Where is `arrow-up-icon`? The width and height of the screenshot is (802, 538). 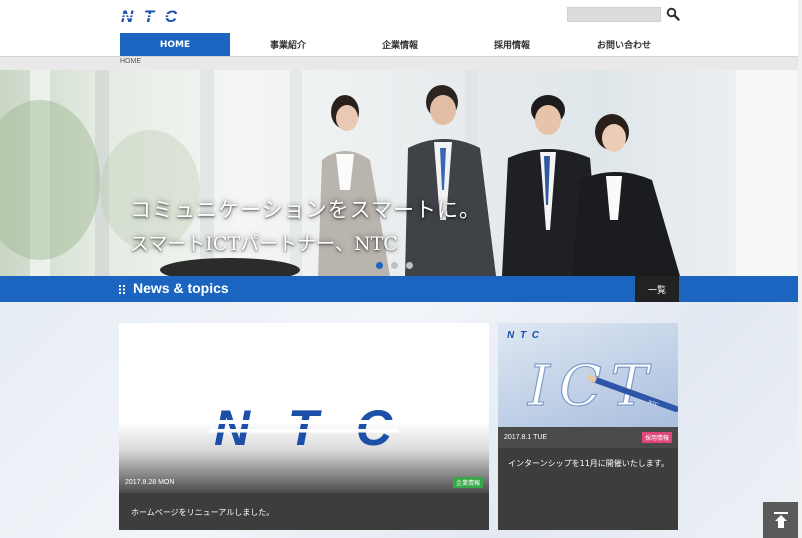 arrow-up-icon is located at coordinates (781, 520).